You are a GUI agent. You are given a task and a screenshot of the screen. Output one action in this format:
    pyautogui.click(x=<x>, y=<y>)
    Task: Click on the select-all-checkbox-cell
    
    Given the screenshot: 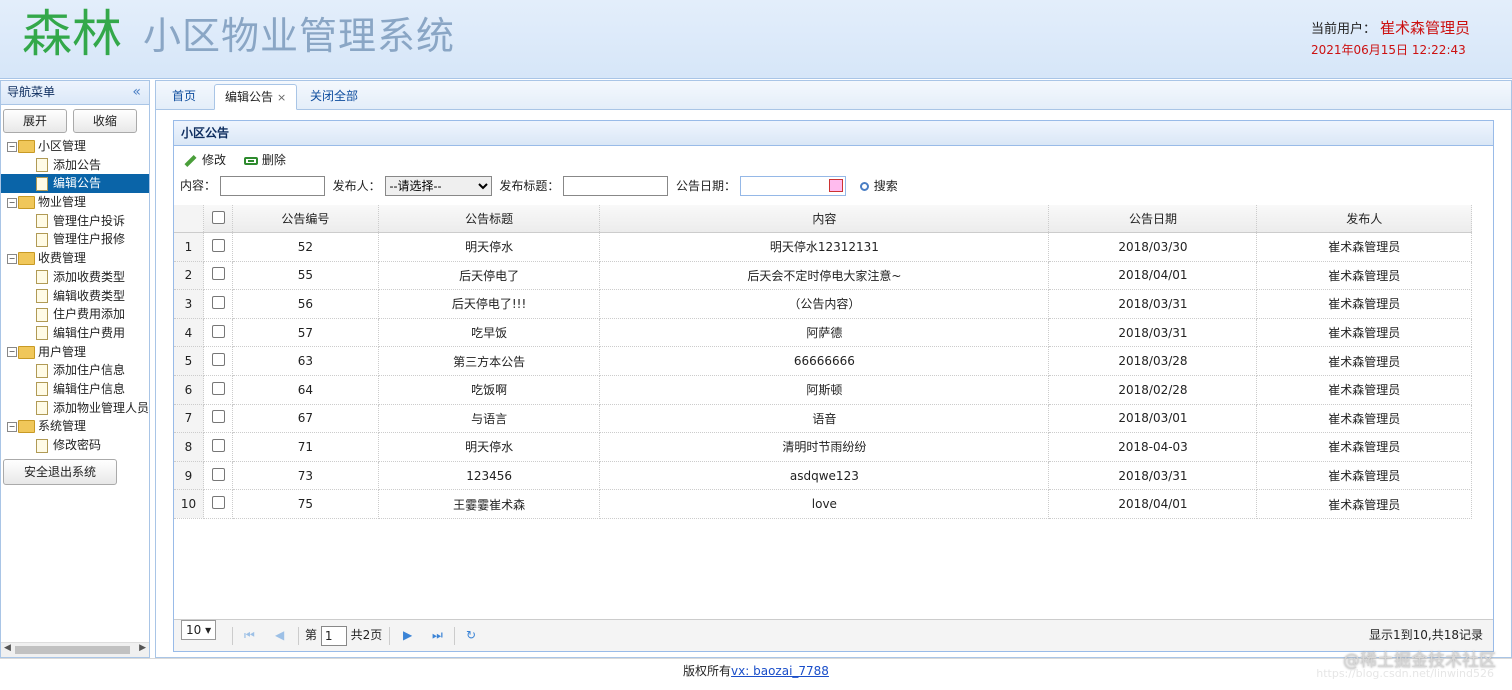 What is the action you would take?
    pyautogui.click(x=218, y=219)
    